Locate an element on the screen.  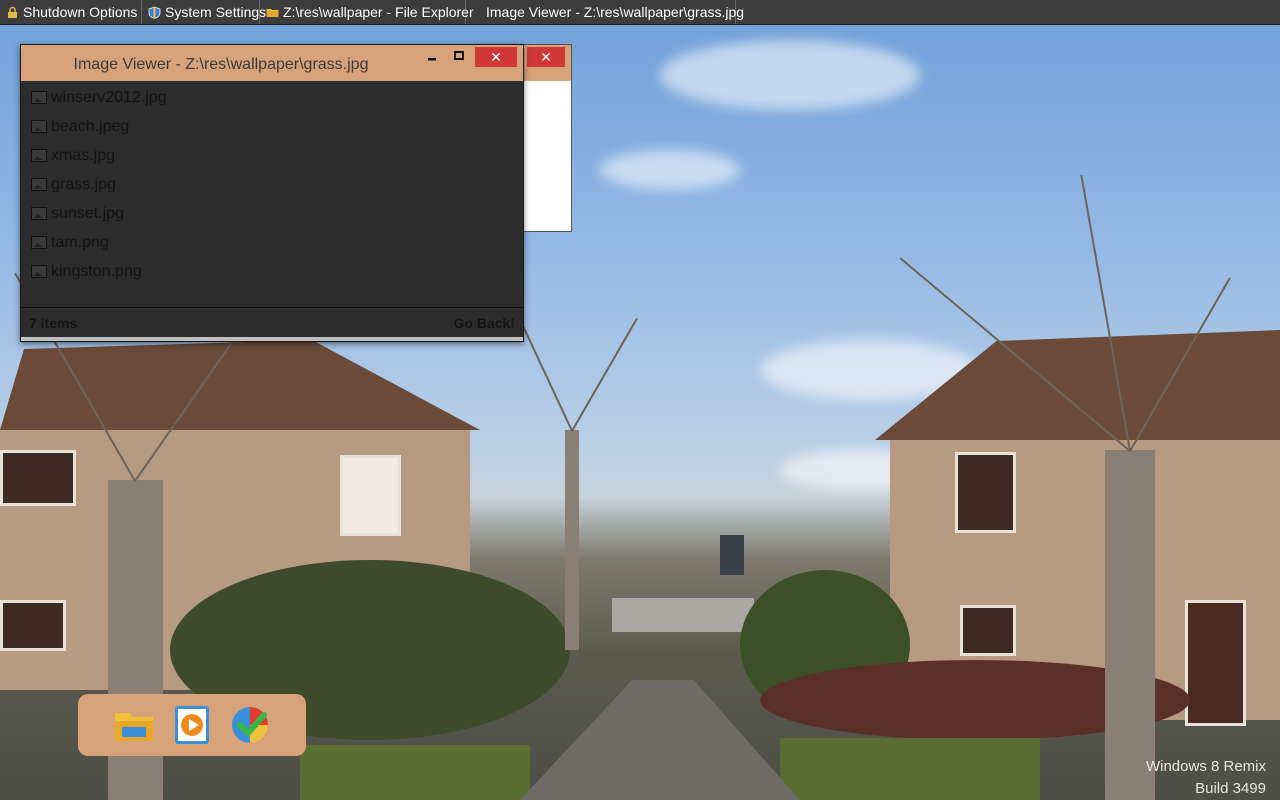
file-name: winserv2012.jpg is located at coordinates (109, 97).